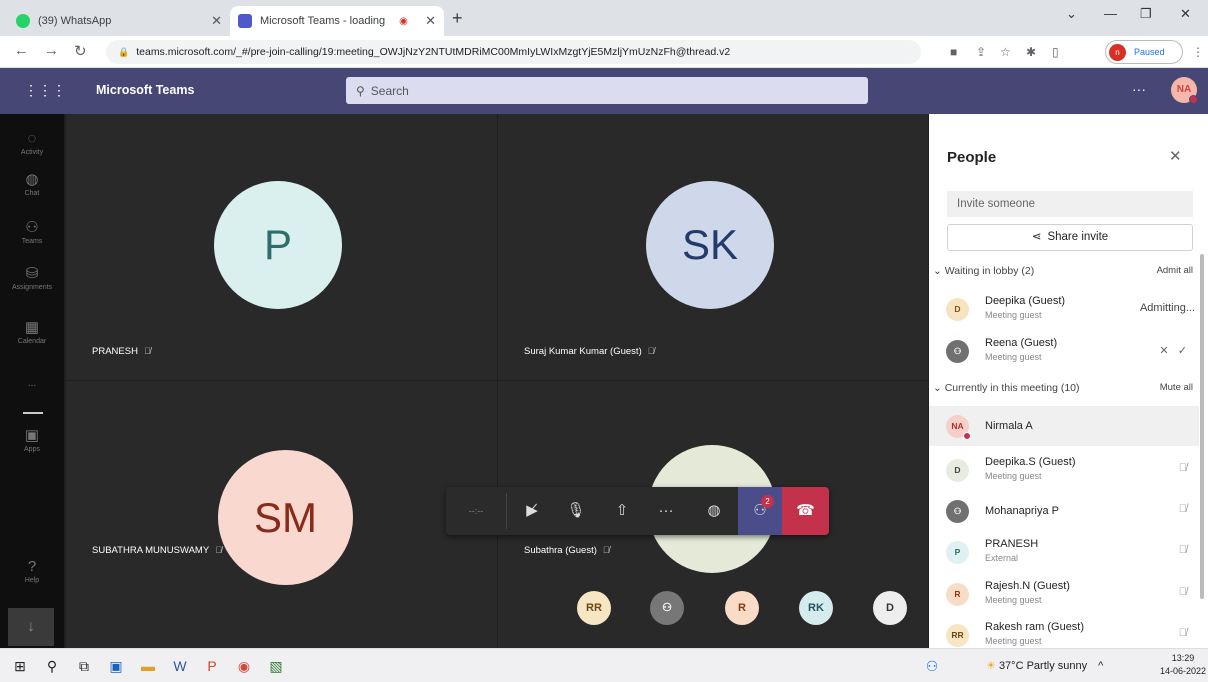 The width and height of the screenshot is (1208, 682). I want to click on date-text: 14-06-2022, so click(1183, 671).